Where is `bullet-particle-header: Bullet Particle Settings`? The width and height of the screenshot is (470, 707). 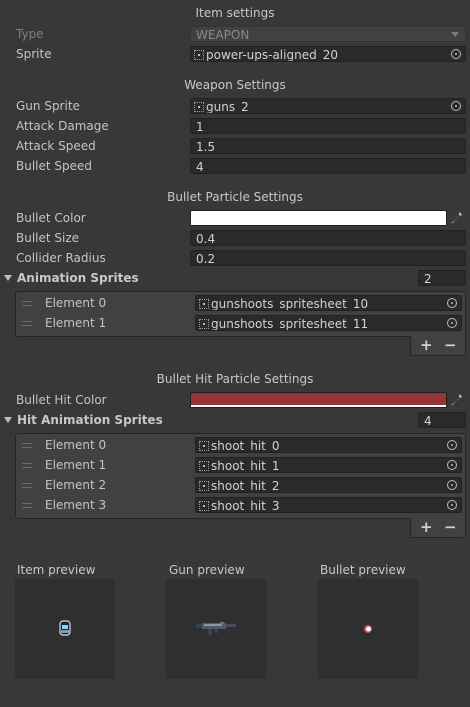
bullet-particle-header: Bullet Particle Settings is located at coordinates (235, 197).